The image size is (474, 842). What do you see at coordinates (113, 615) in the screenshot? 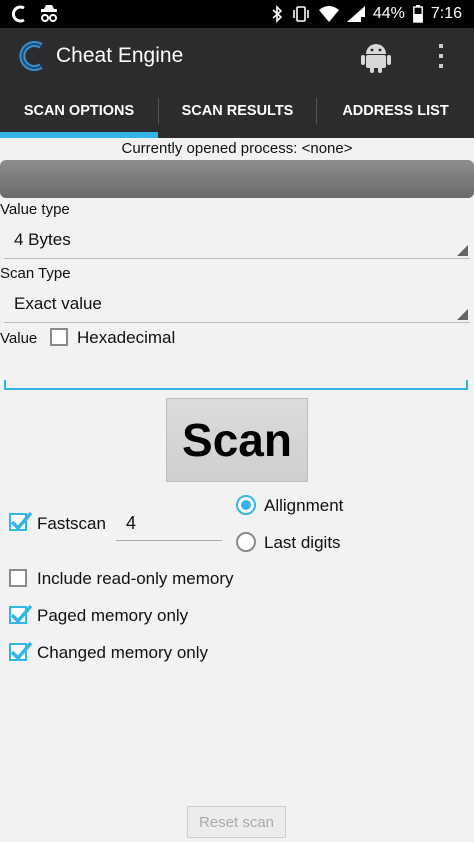
I see `paged-memory-label: Paged memory only` at bounding box center [113, 615].